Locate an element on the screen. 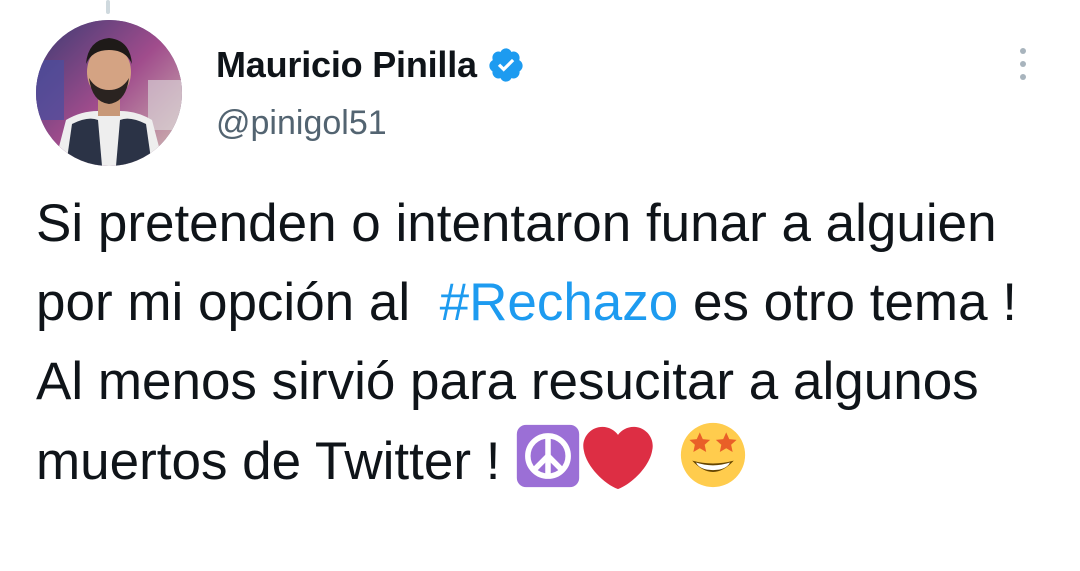 The height and width of the screenshot is (571, 1080). avatar-photo-icon is located at coordinates (109, 93).